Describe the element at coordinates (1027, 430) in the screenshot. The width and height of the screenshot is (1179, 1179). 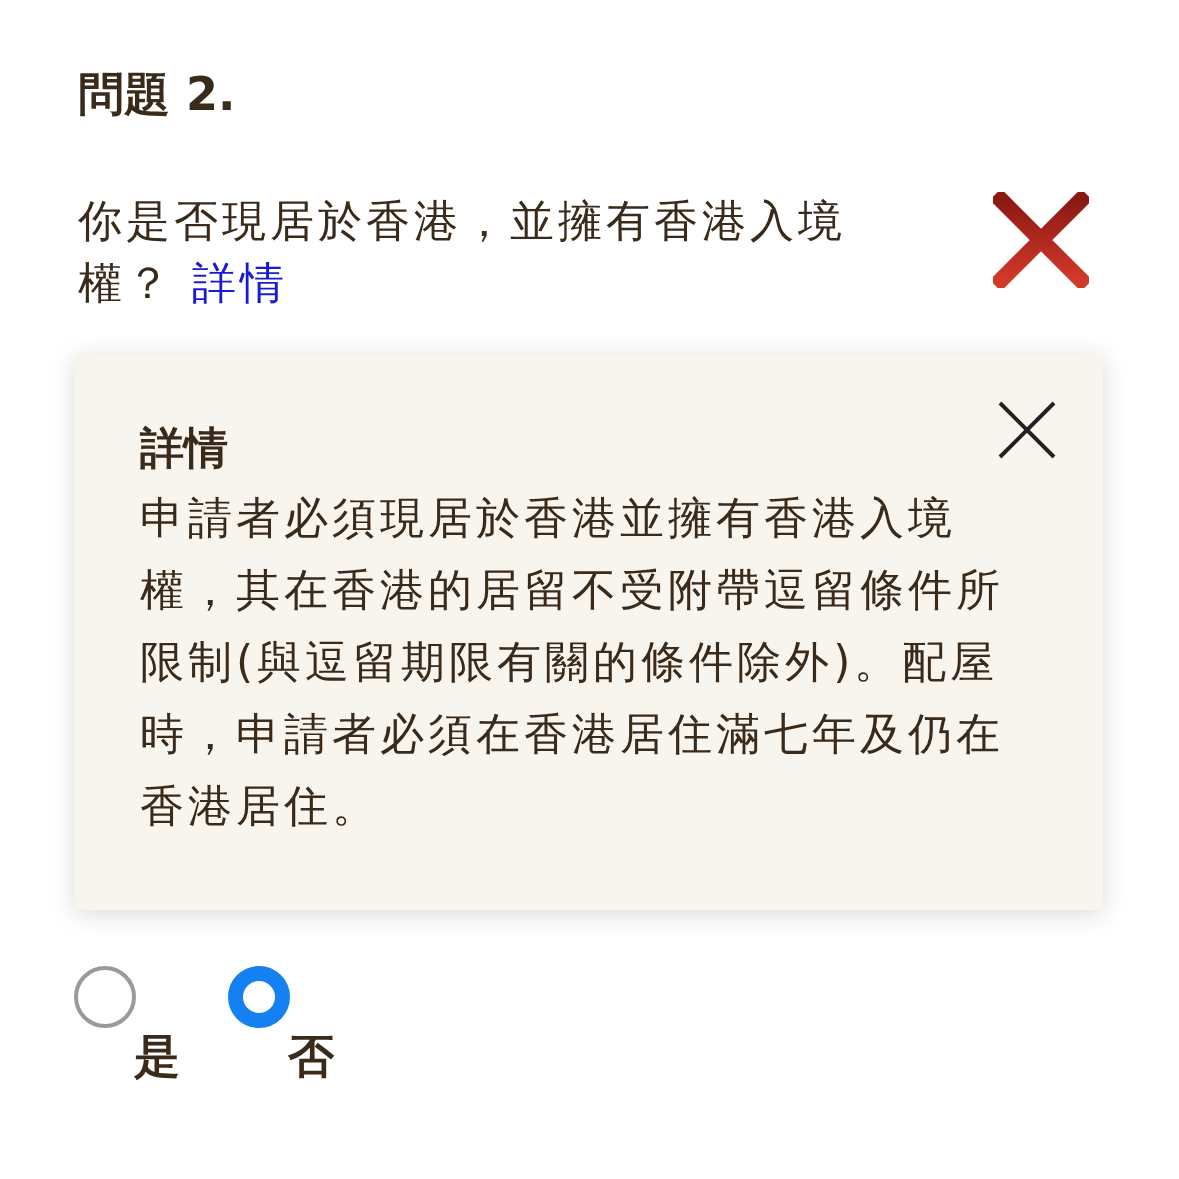
I see `close-icon` at that location.